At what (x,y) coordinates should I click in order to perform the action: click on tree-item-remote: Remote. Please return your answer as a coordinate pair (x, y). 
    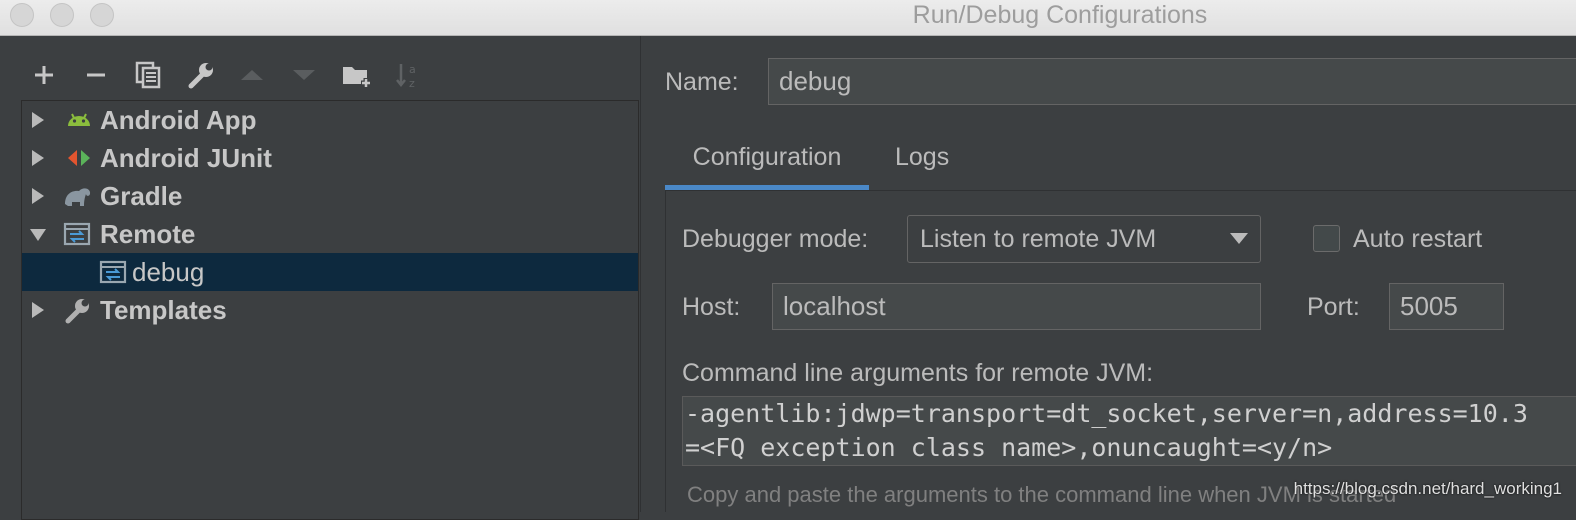
    Looking at the image, I should click on (330, 234).